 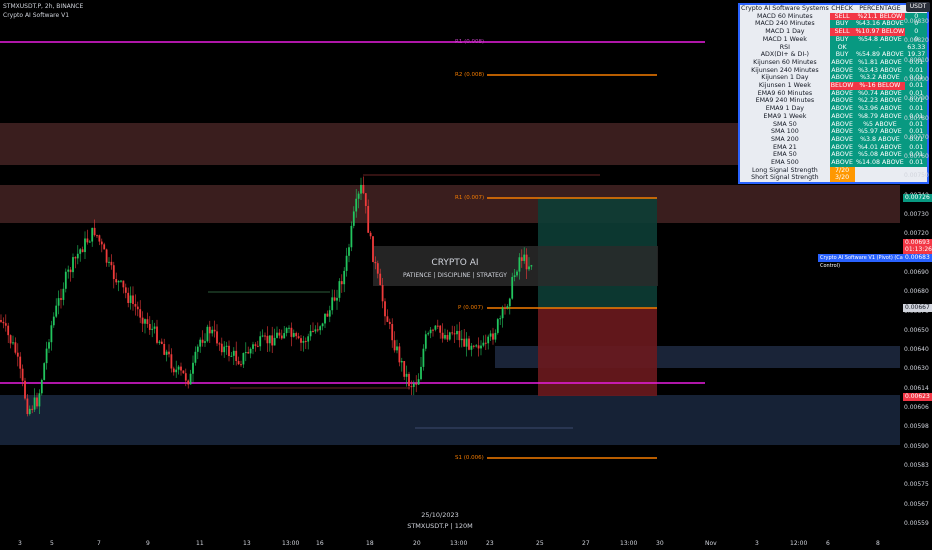 I want to click on price-tag-red: 0.00623, so click(x=917, y=397).